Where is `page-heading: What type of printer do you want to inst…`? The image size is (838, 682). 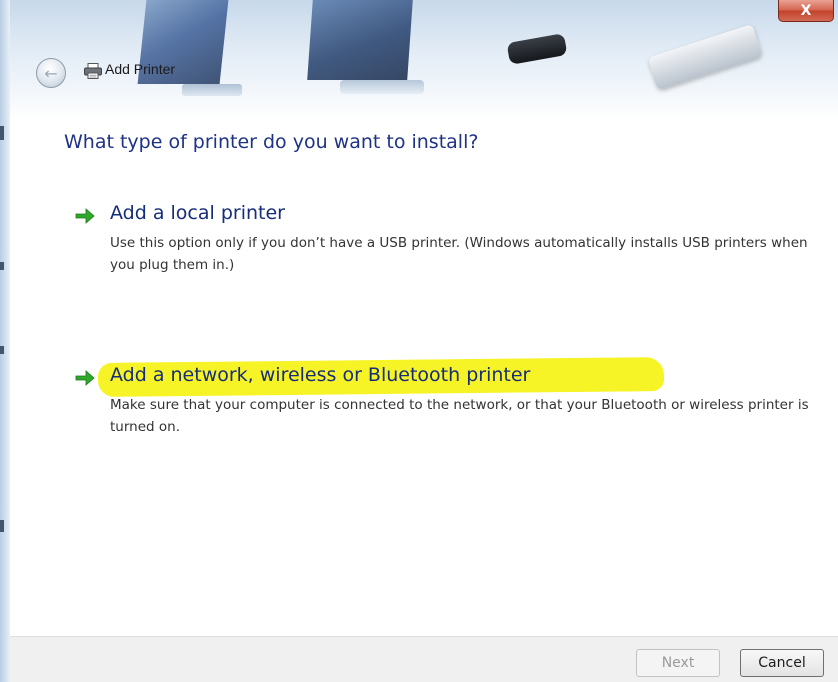 page-heading: What type of printer do you want to inst… is located at coordinates (271, 142).